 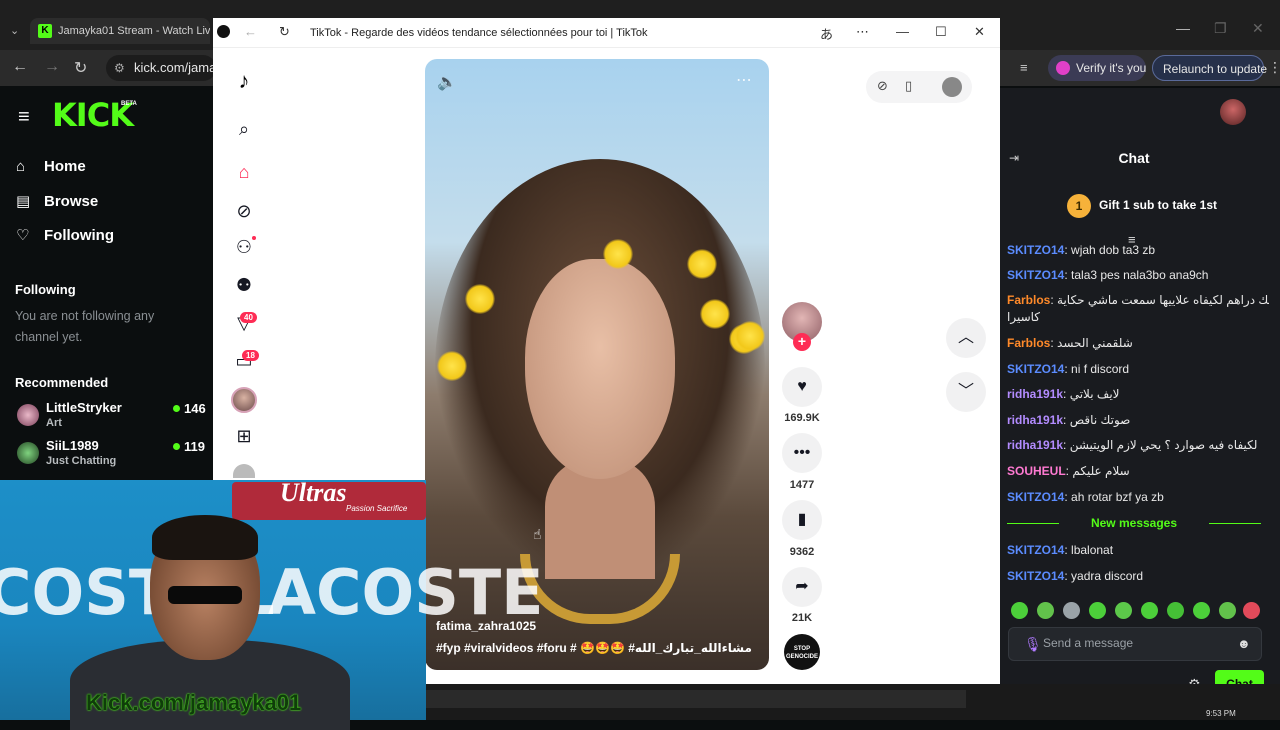 What do you see at coordinates (194, 446) in the screenshot?
I see `viewer-count: 119` at bounding box center [194, 446].